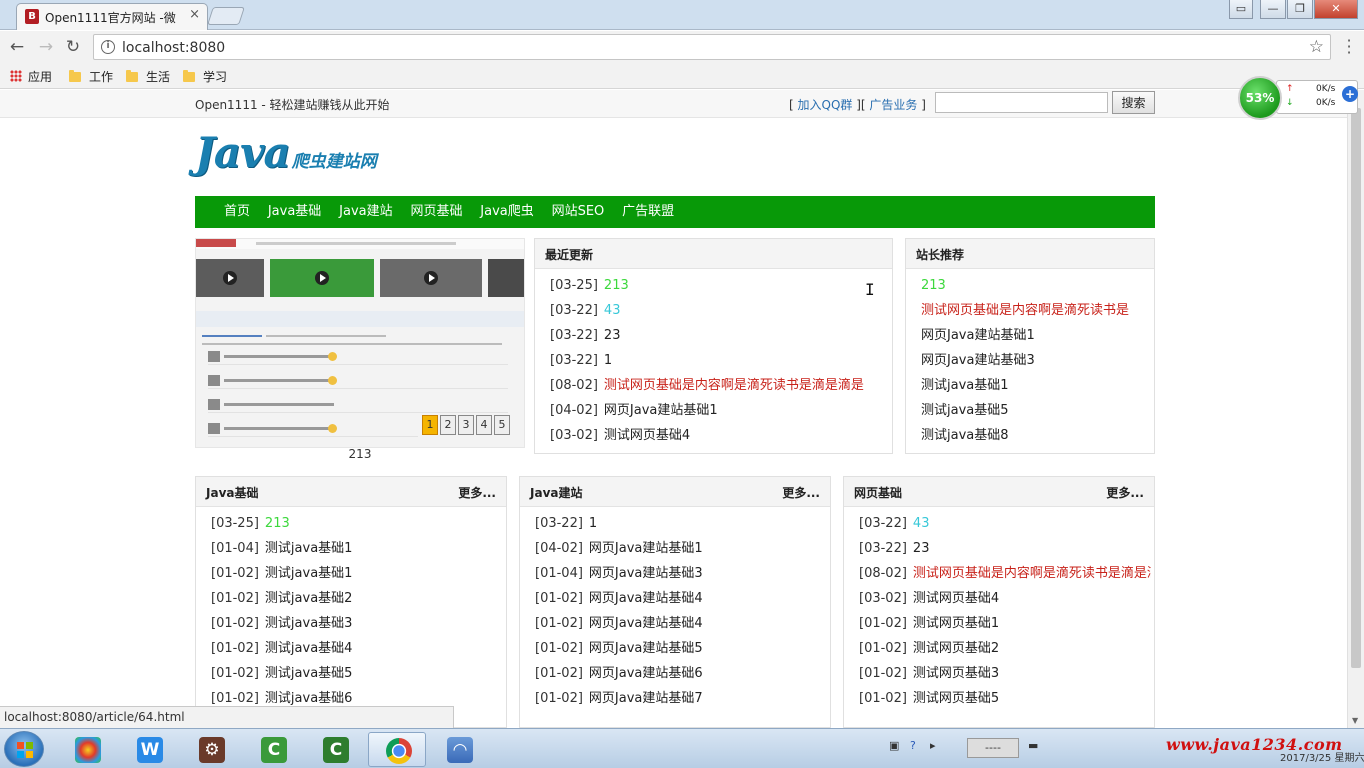 This screenshot has width=1364, height=768. What do you see at coordinates (1322, 756) in the screenshot?
I see `taskbar-clock: 2017/3/25 星期六` at bounding box center [1322, 756].